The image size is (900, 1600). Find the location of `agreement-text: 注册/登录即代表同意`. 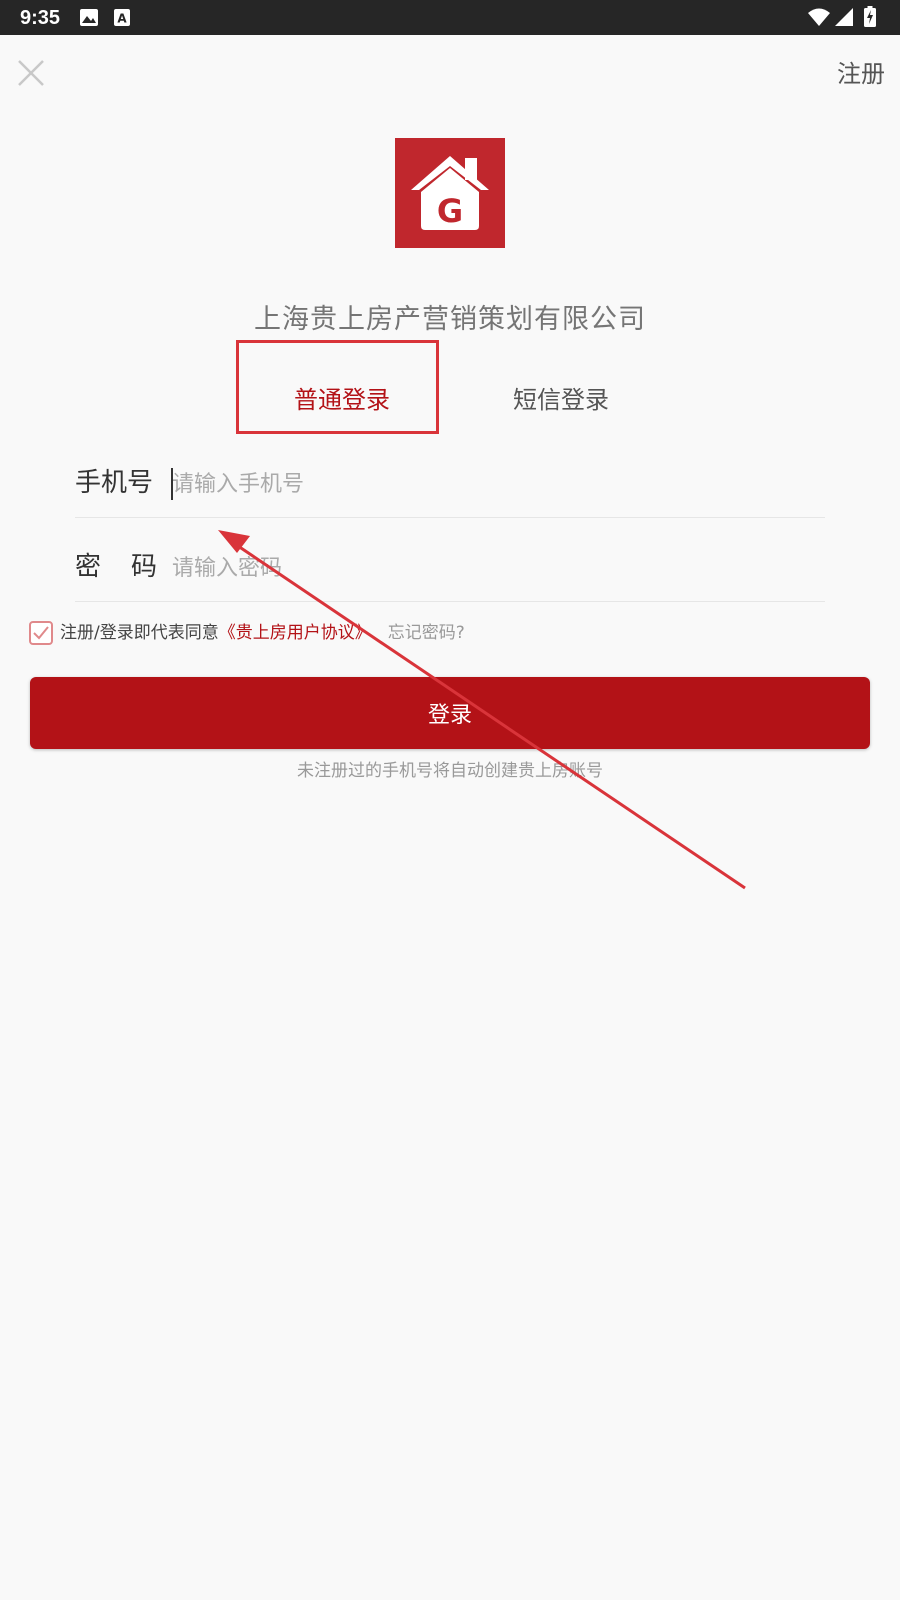

agreement-text: 注册/登录即代表同意 is located at coordinates (139, 633).